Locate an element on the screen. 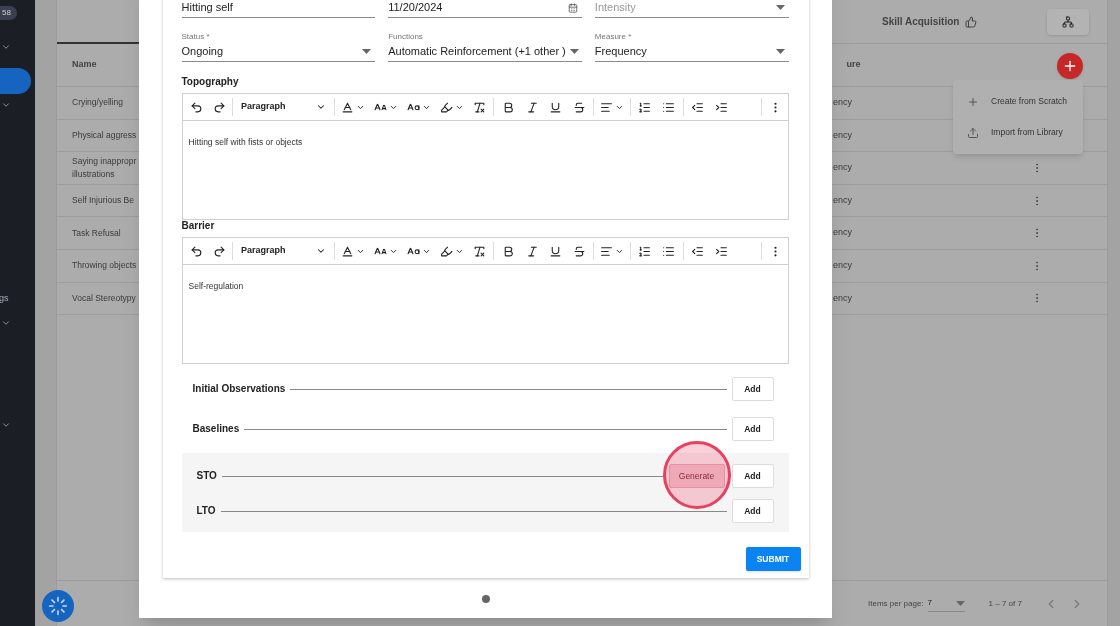  pagination-range: 1 – 7 of 7 is located at coordinates (1005, 603).